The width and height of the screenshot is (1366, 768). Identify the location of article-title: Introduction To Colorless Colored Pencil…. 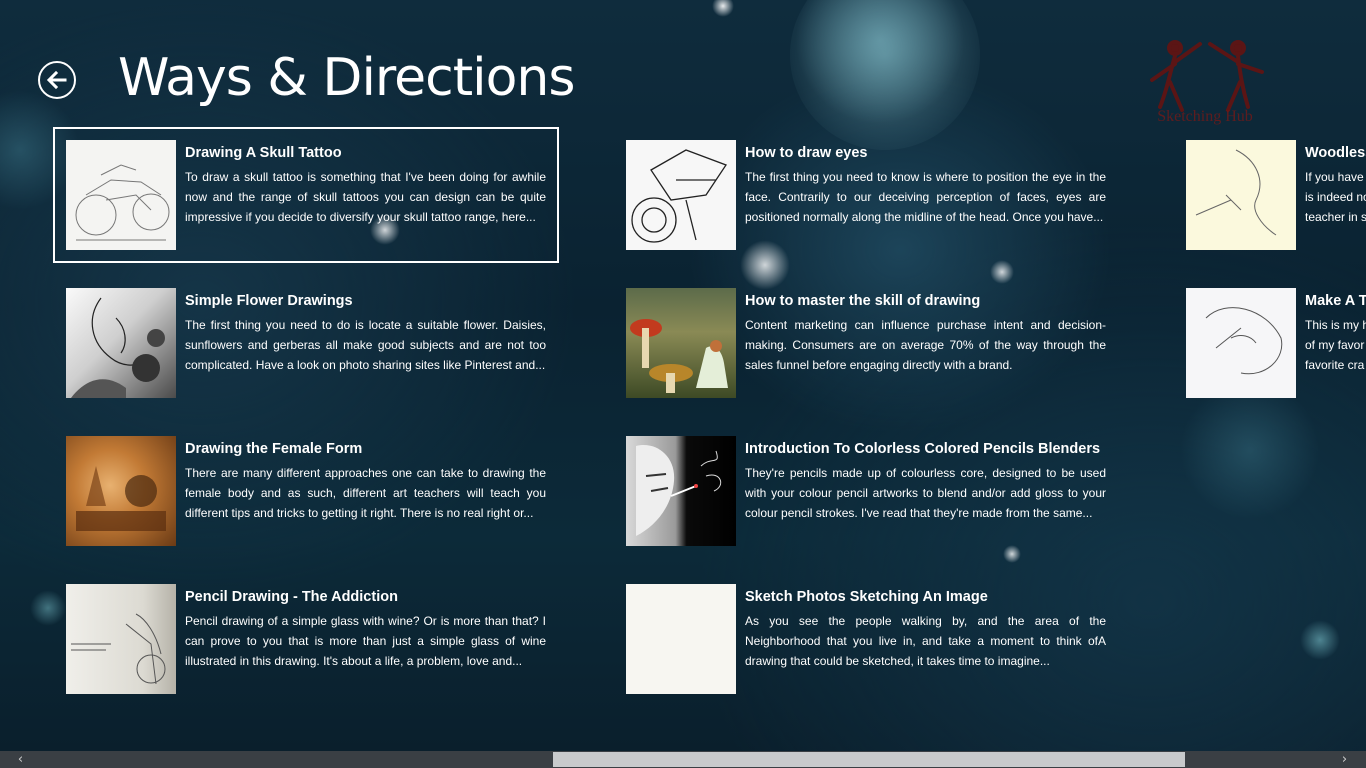
(923, 449).